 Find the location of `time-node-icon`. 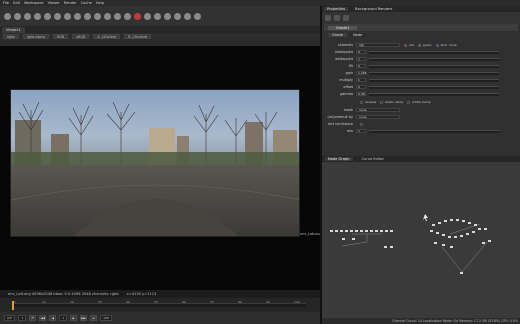

time-node-icon is located at coordinates (27, 16).